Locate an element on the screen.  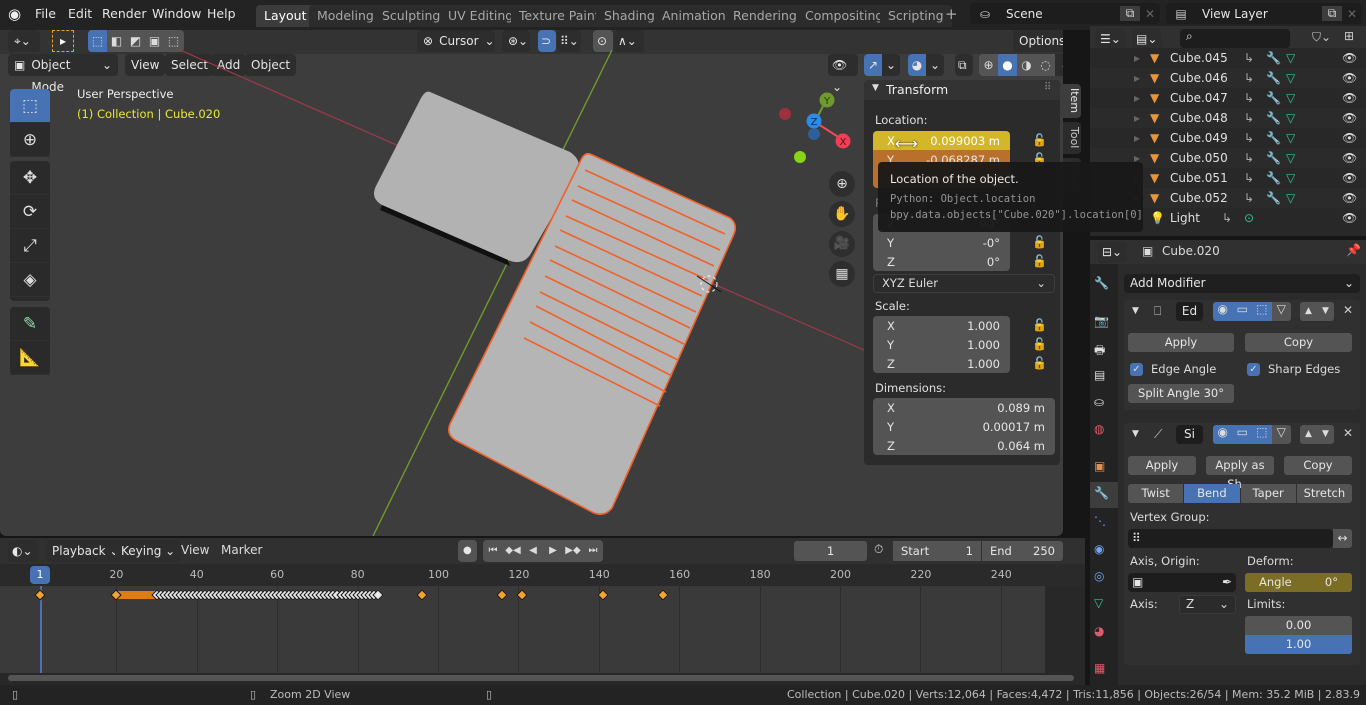
transform-panel-header: ▼ Transform ⠿ is located at coordinates (962, 90).